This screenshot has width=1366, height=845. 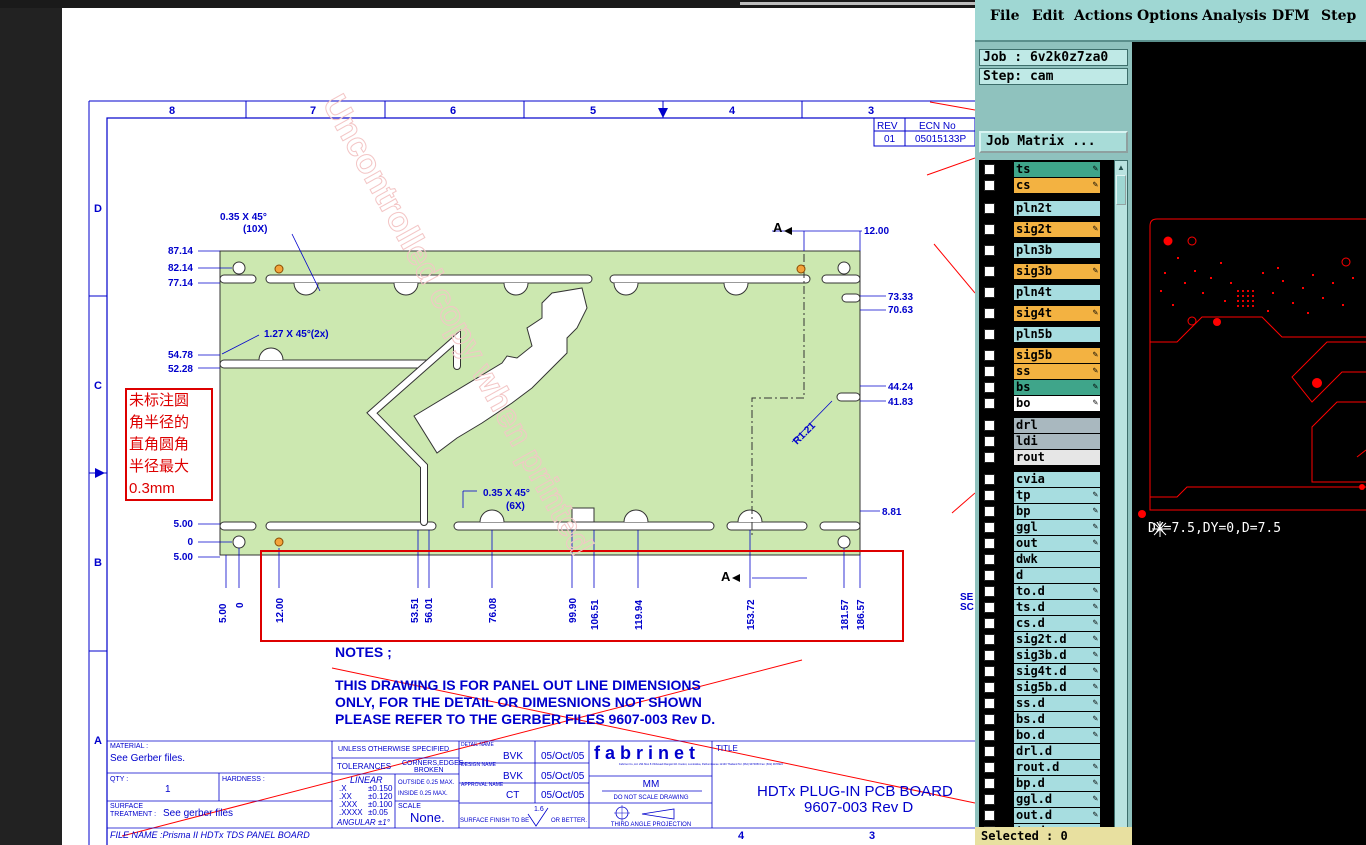 What do you see at coordinates (1057, 457) in the screenshot?
I see `layer-name: rout` at bounding box center [1057, 457].